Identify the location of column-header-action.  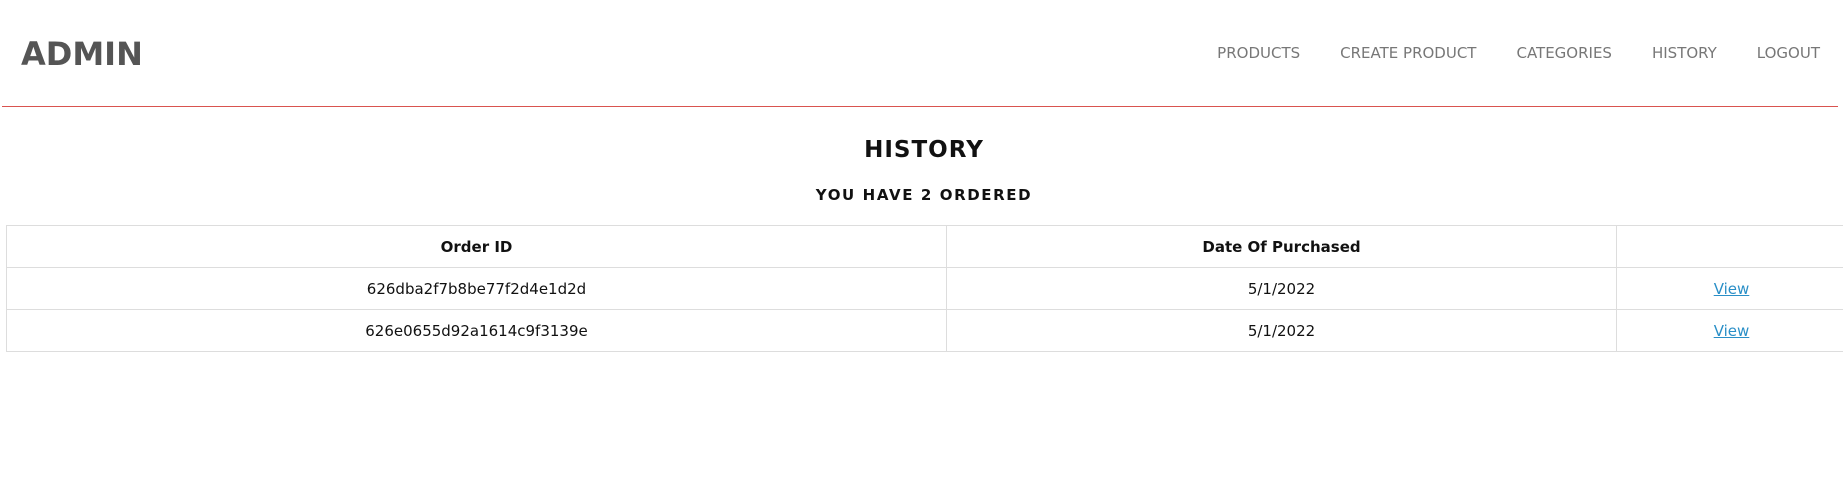
(1729, 246).